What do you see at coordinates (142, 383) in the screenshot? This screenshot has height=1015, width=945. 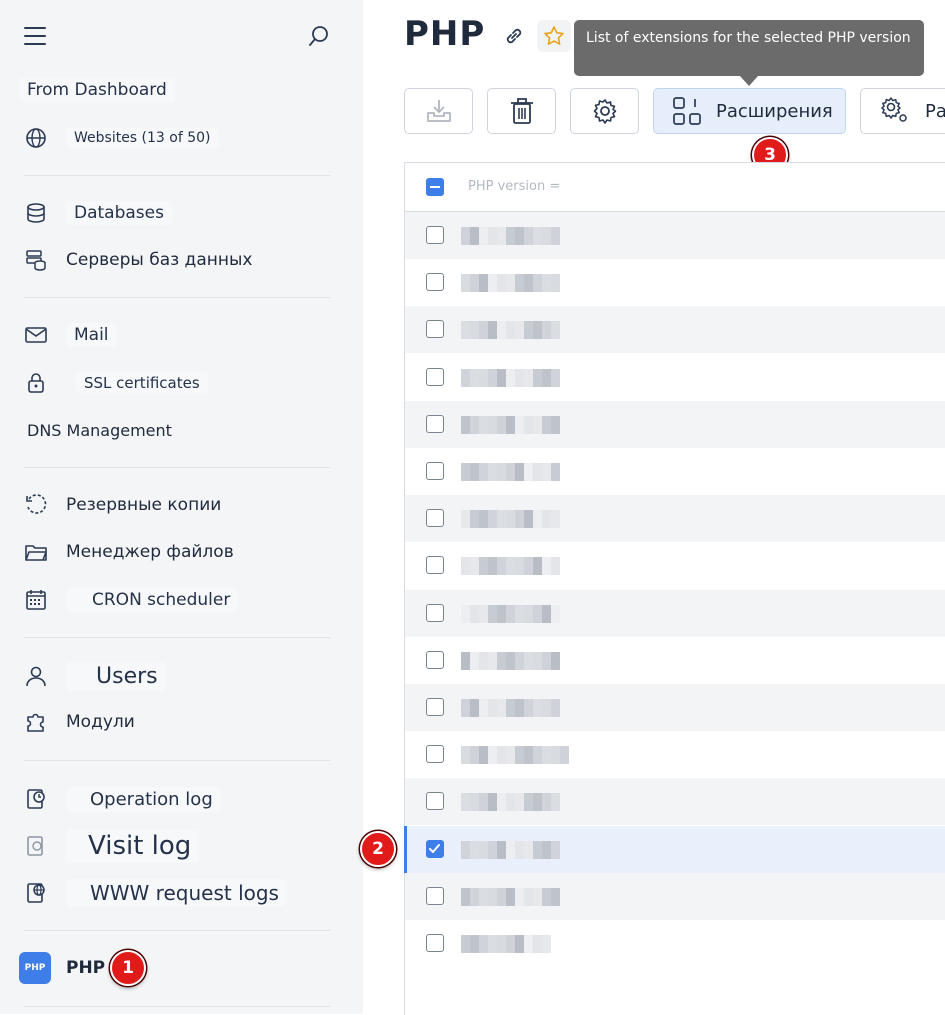 I see `sidebar-item-label: SSL certificates` at bounding box center [142, 383].